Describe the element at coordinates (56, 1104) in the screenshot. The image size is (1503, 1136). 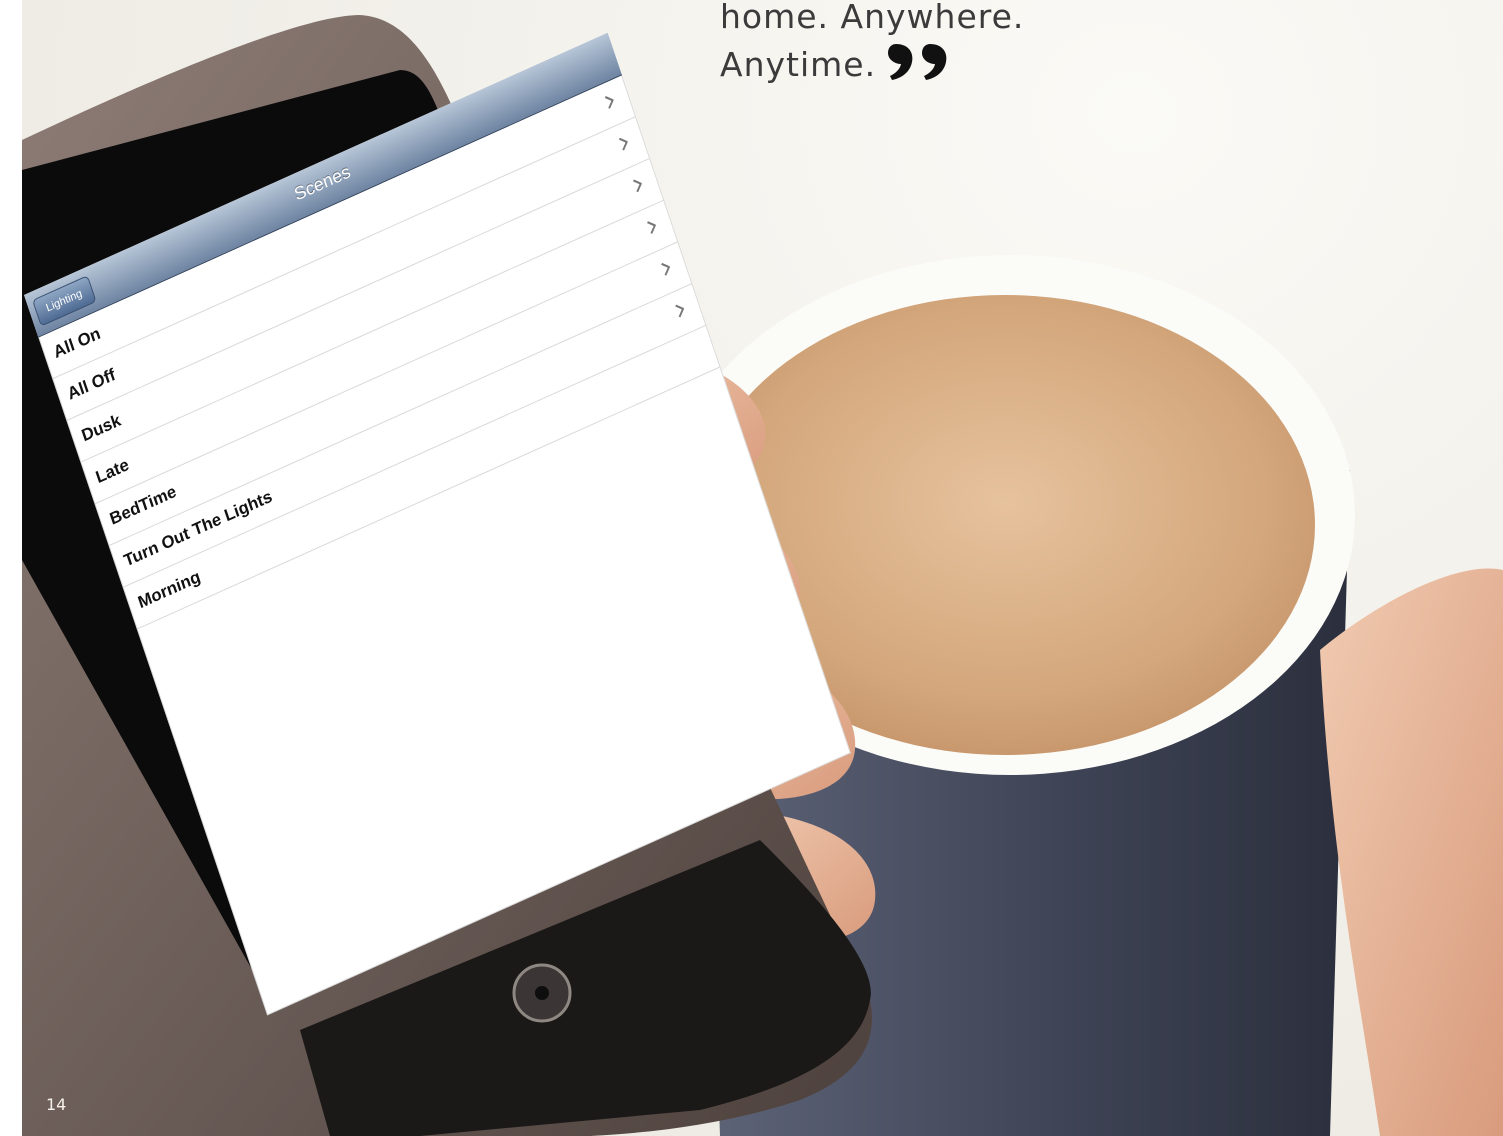
I see `page-number: 14` at that location.